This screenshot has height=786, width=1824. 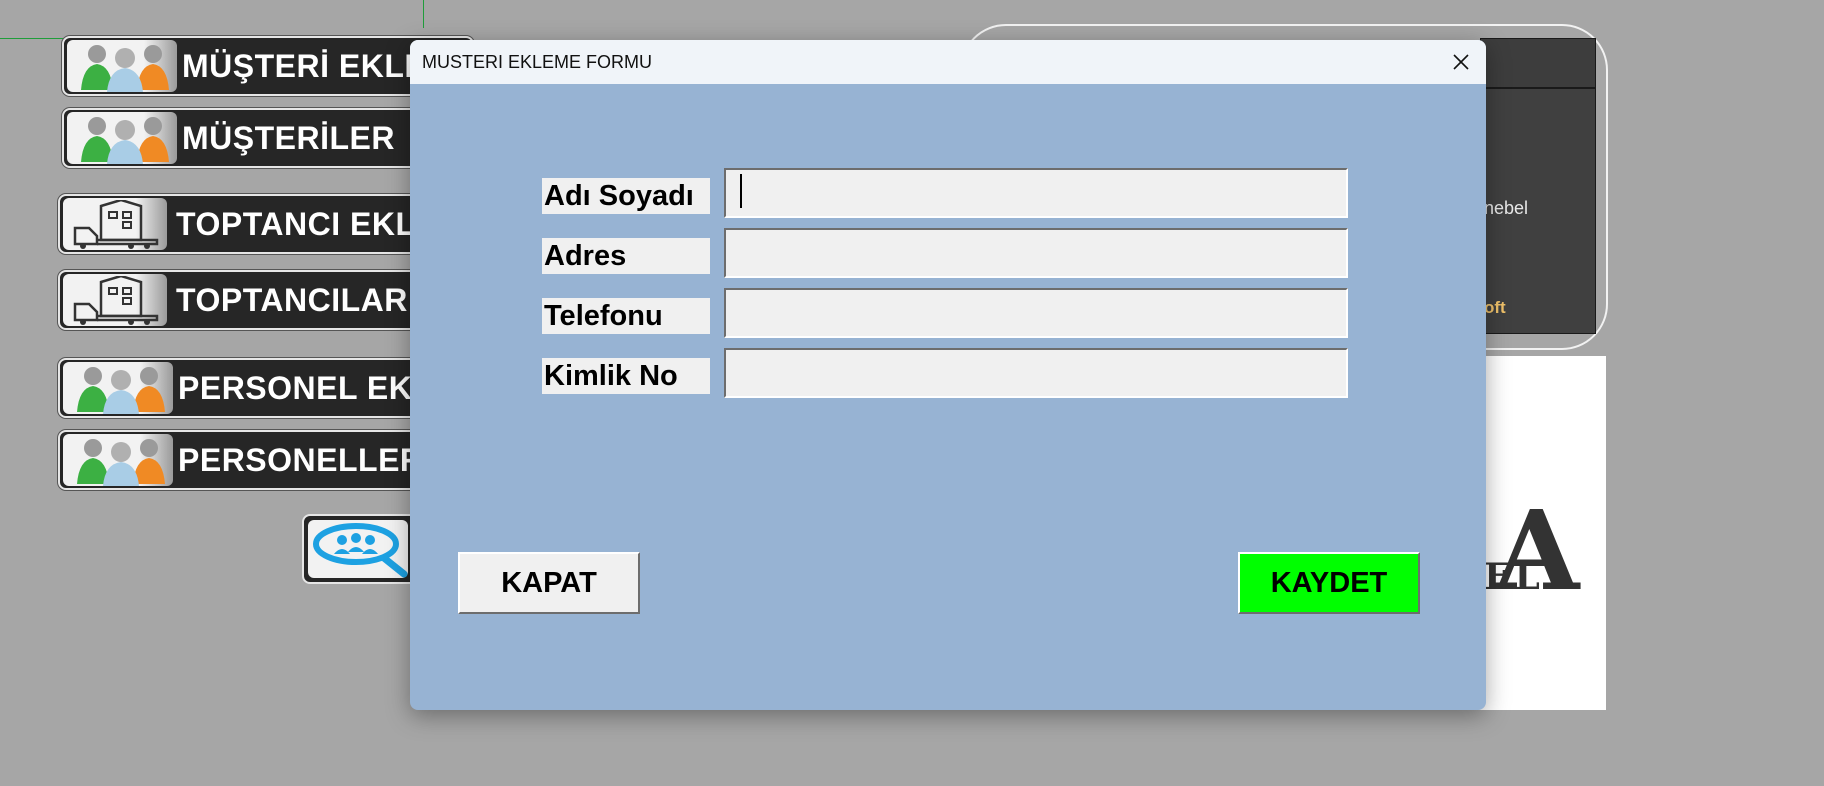 I want to click on phone-label: Telefonu, so click(x=626, y=316).